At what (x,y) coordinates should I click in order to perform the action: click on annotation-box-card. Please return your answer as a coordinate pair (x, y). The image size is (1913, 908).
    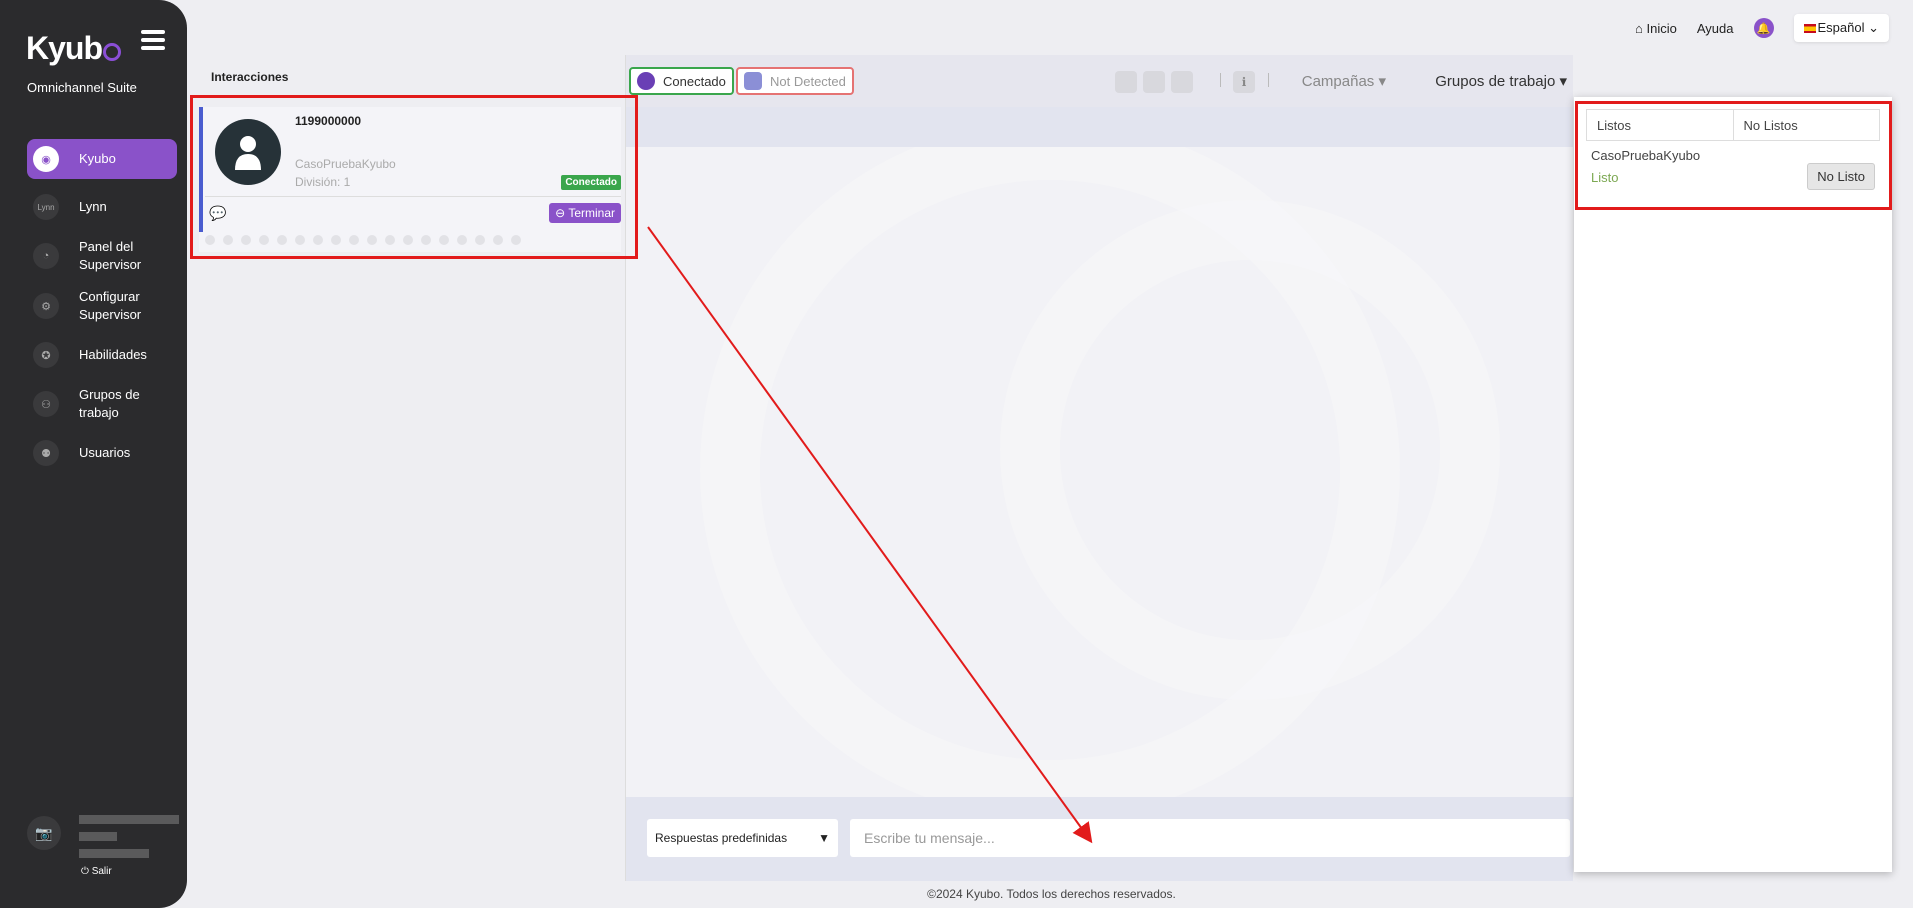
    Looking at the image, I should click on (414, 177).